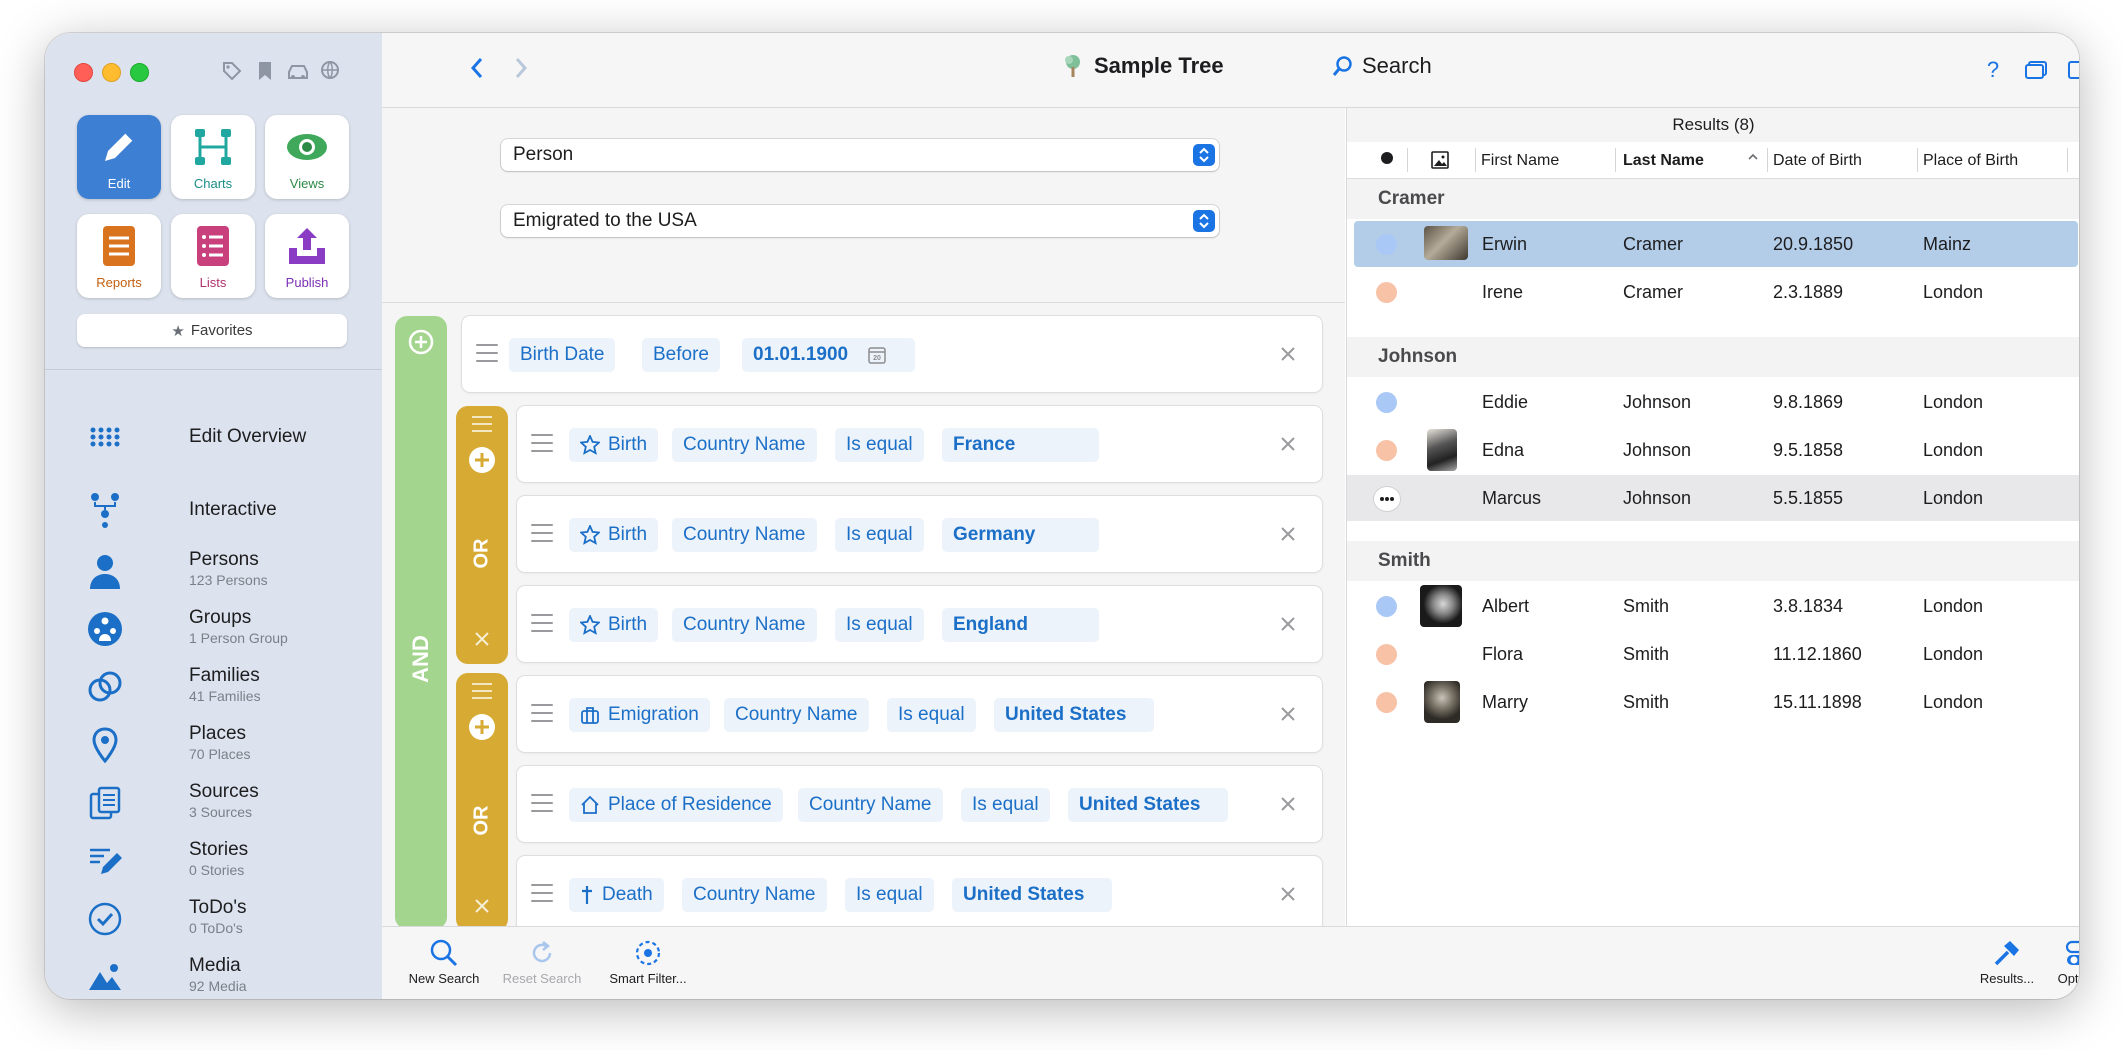  Describe the element at coordinates (542, 960) in the screenshot. I see `reset-search-button: Reset Search` at that location.